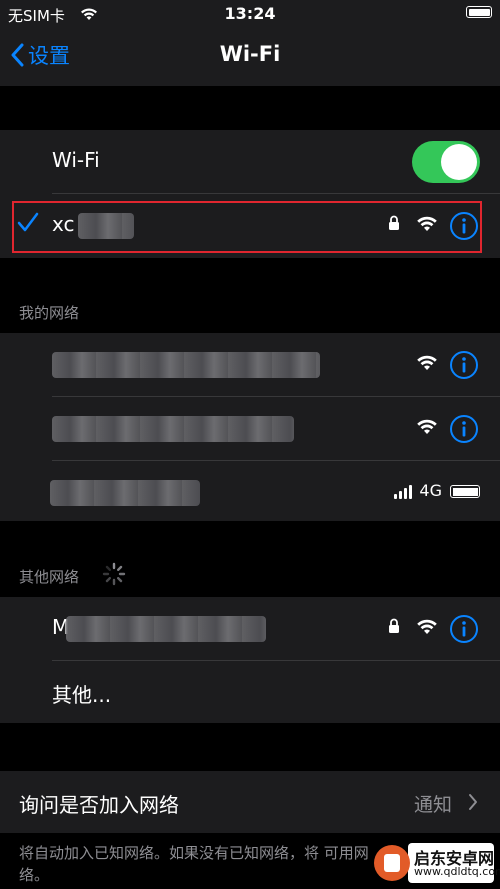  Describe the element at coordinates (392, 863) in the screenshot. I see `watermark-icon` at that location.